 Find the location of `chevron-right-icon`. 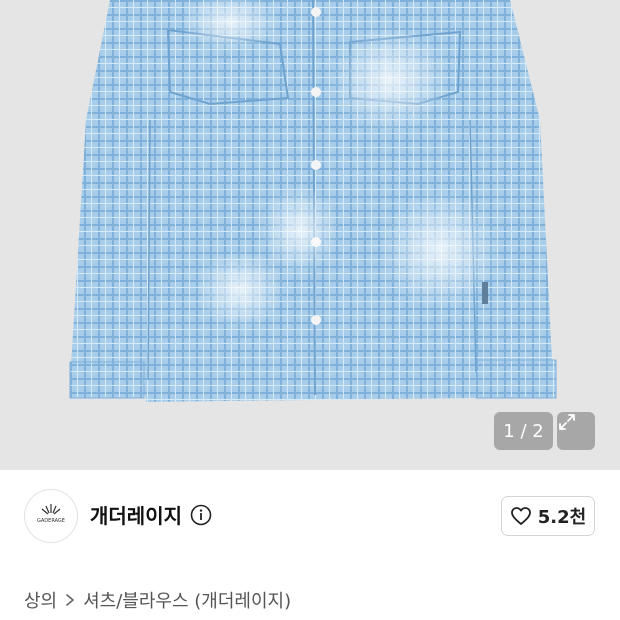

chevron-right-icon is located at coordinates (70, 600).